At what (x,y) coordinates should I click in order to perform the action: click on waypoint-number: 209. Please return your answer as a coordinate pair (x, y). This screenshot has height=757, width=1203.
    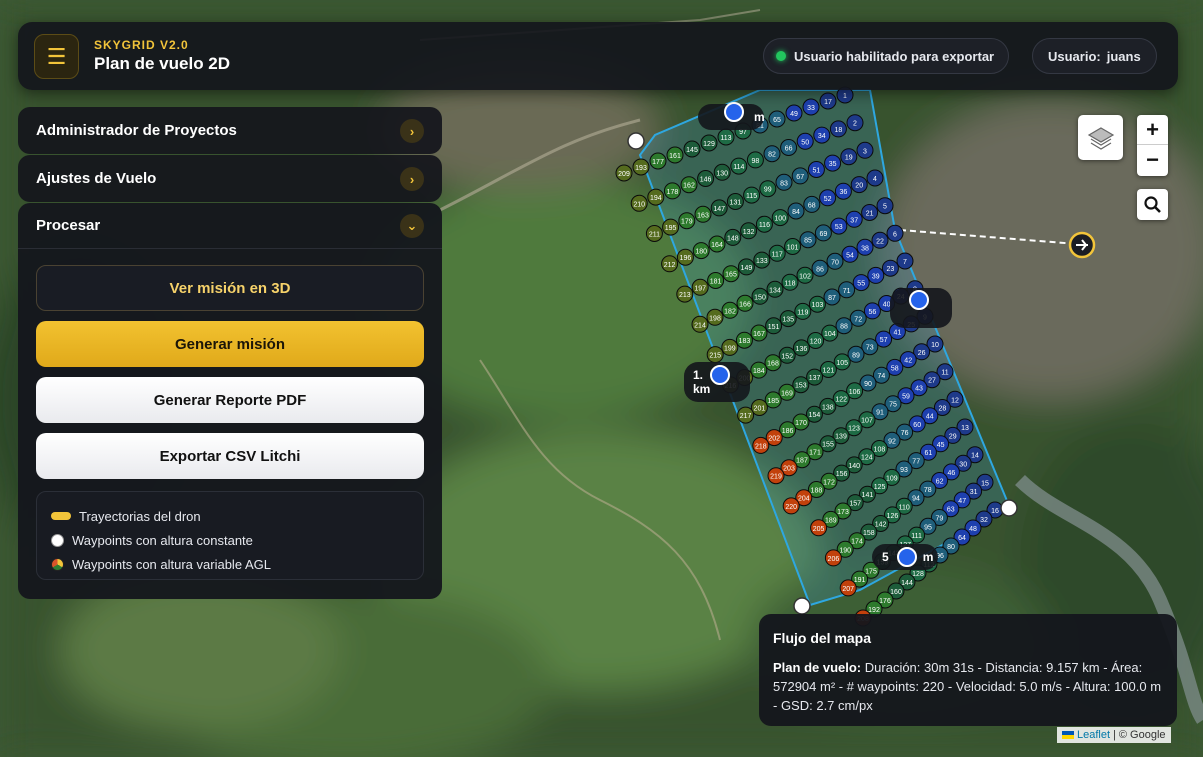
    Looking at the image, I should click on (624, 174).